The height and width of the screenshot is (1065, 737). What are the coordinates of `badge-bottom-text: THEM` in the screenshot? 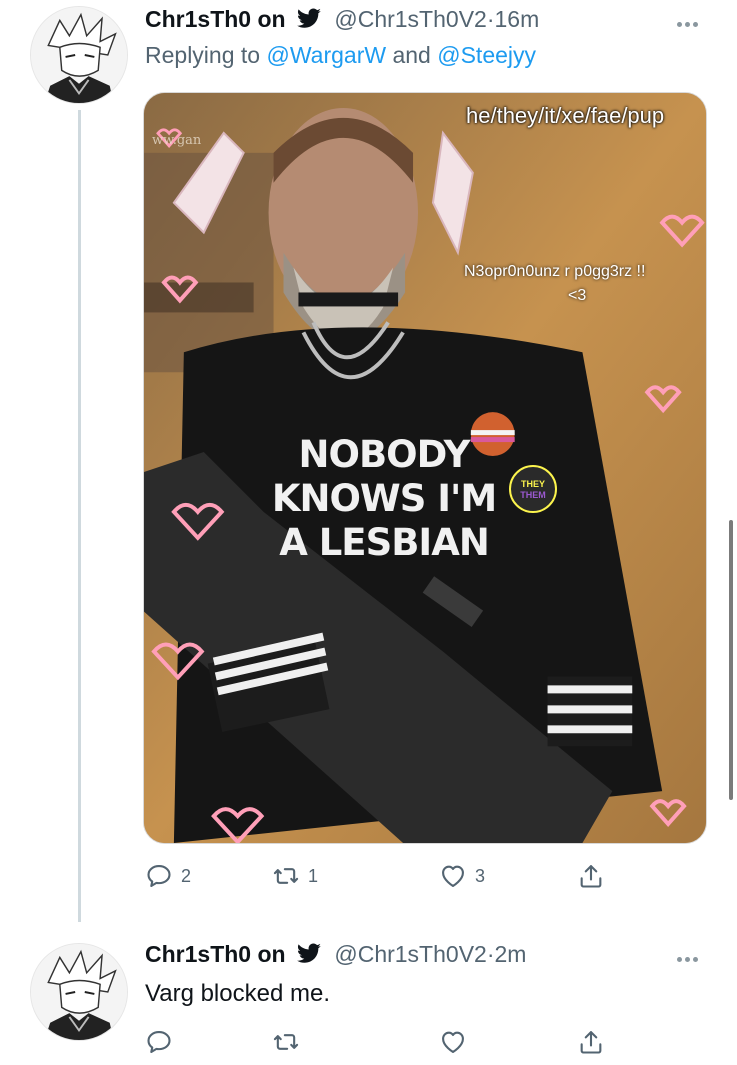 It's located at (533, 495).